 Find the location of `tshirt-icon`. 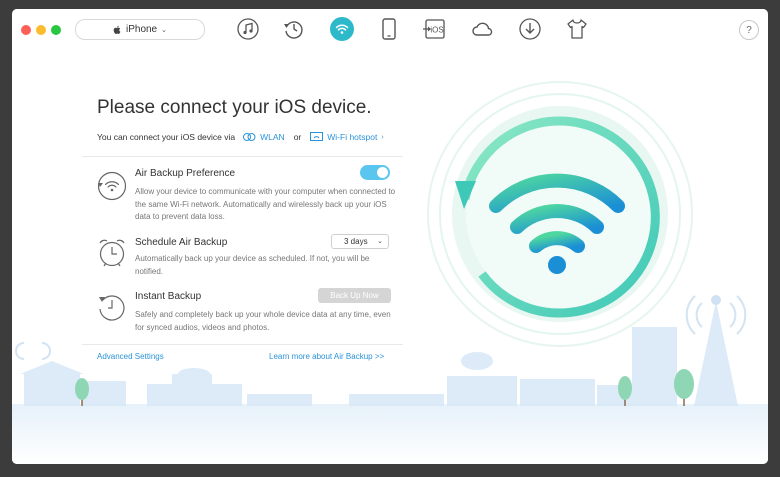

tshirt-icon is located at coordinates (577, 29).